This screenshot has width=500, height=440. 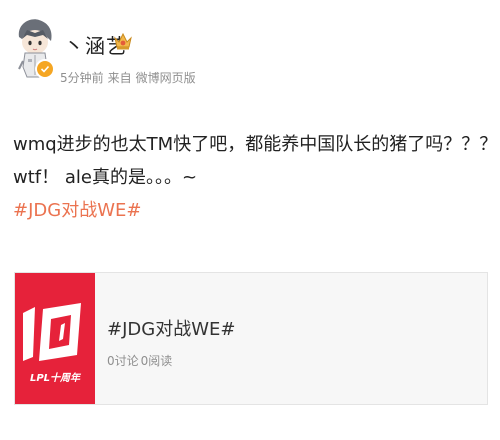 What do you see at coordinates (253, 210) in the screenshot?
I see `hashtag-link: #JDG对战WE#` at bounding box center [253, 210].